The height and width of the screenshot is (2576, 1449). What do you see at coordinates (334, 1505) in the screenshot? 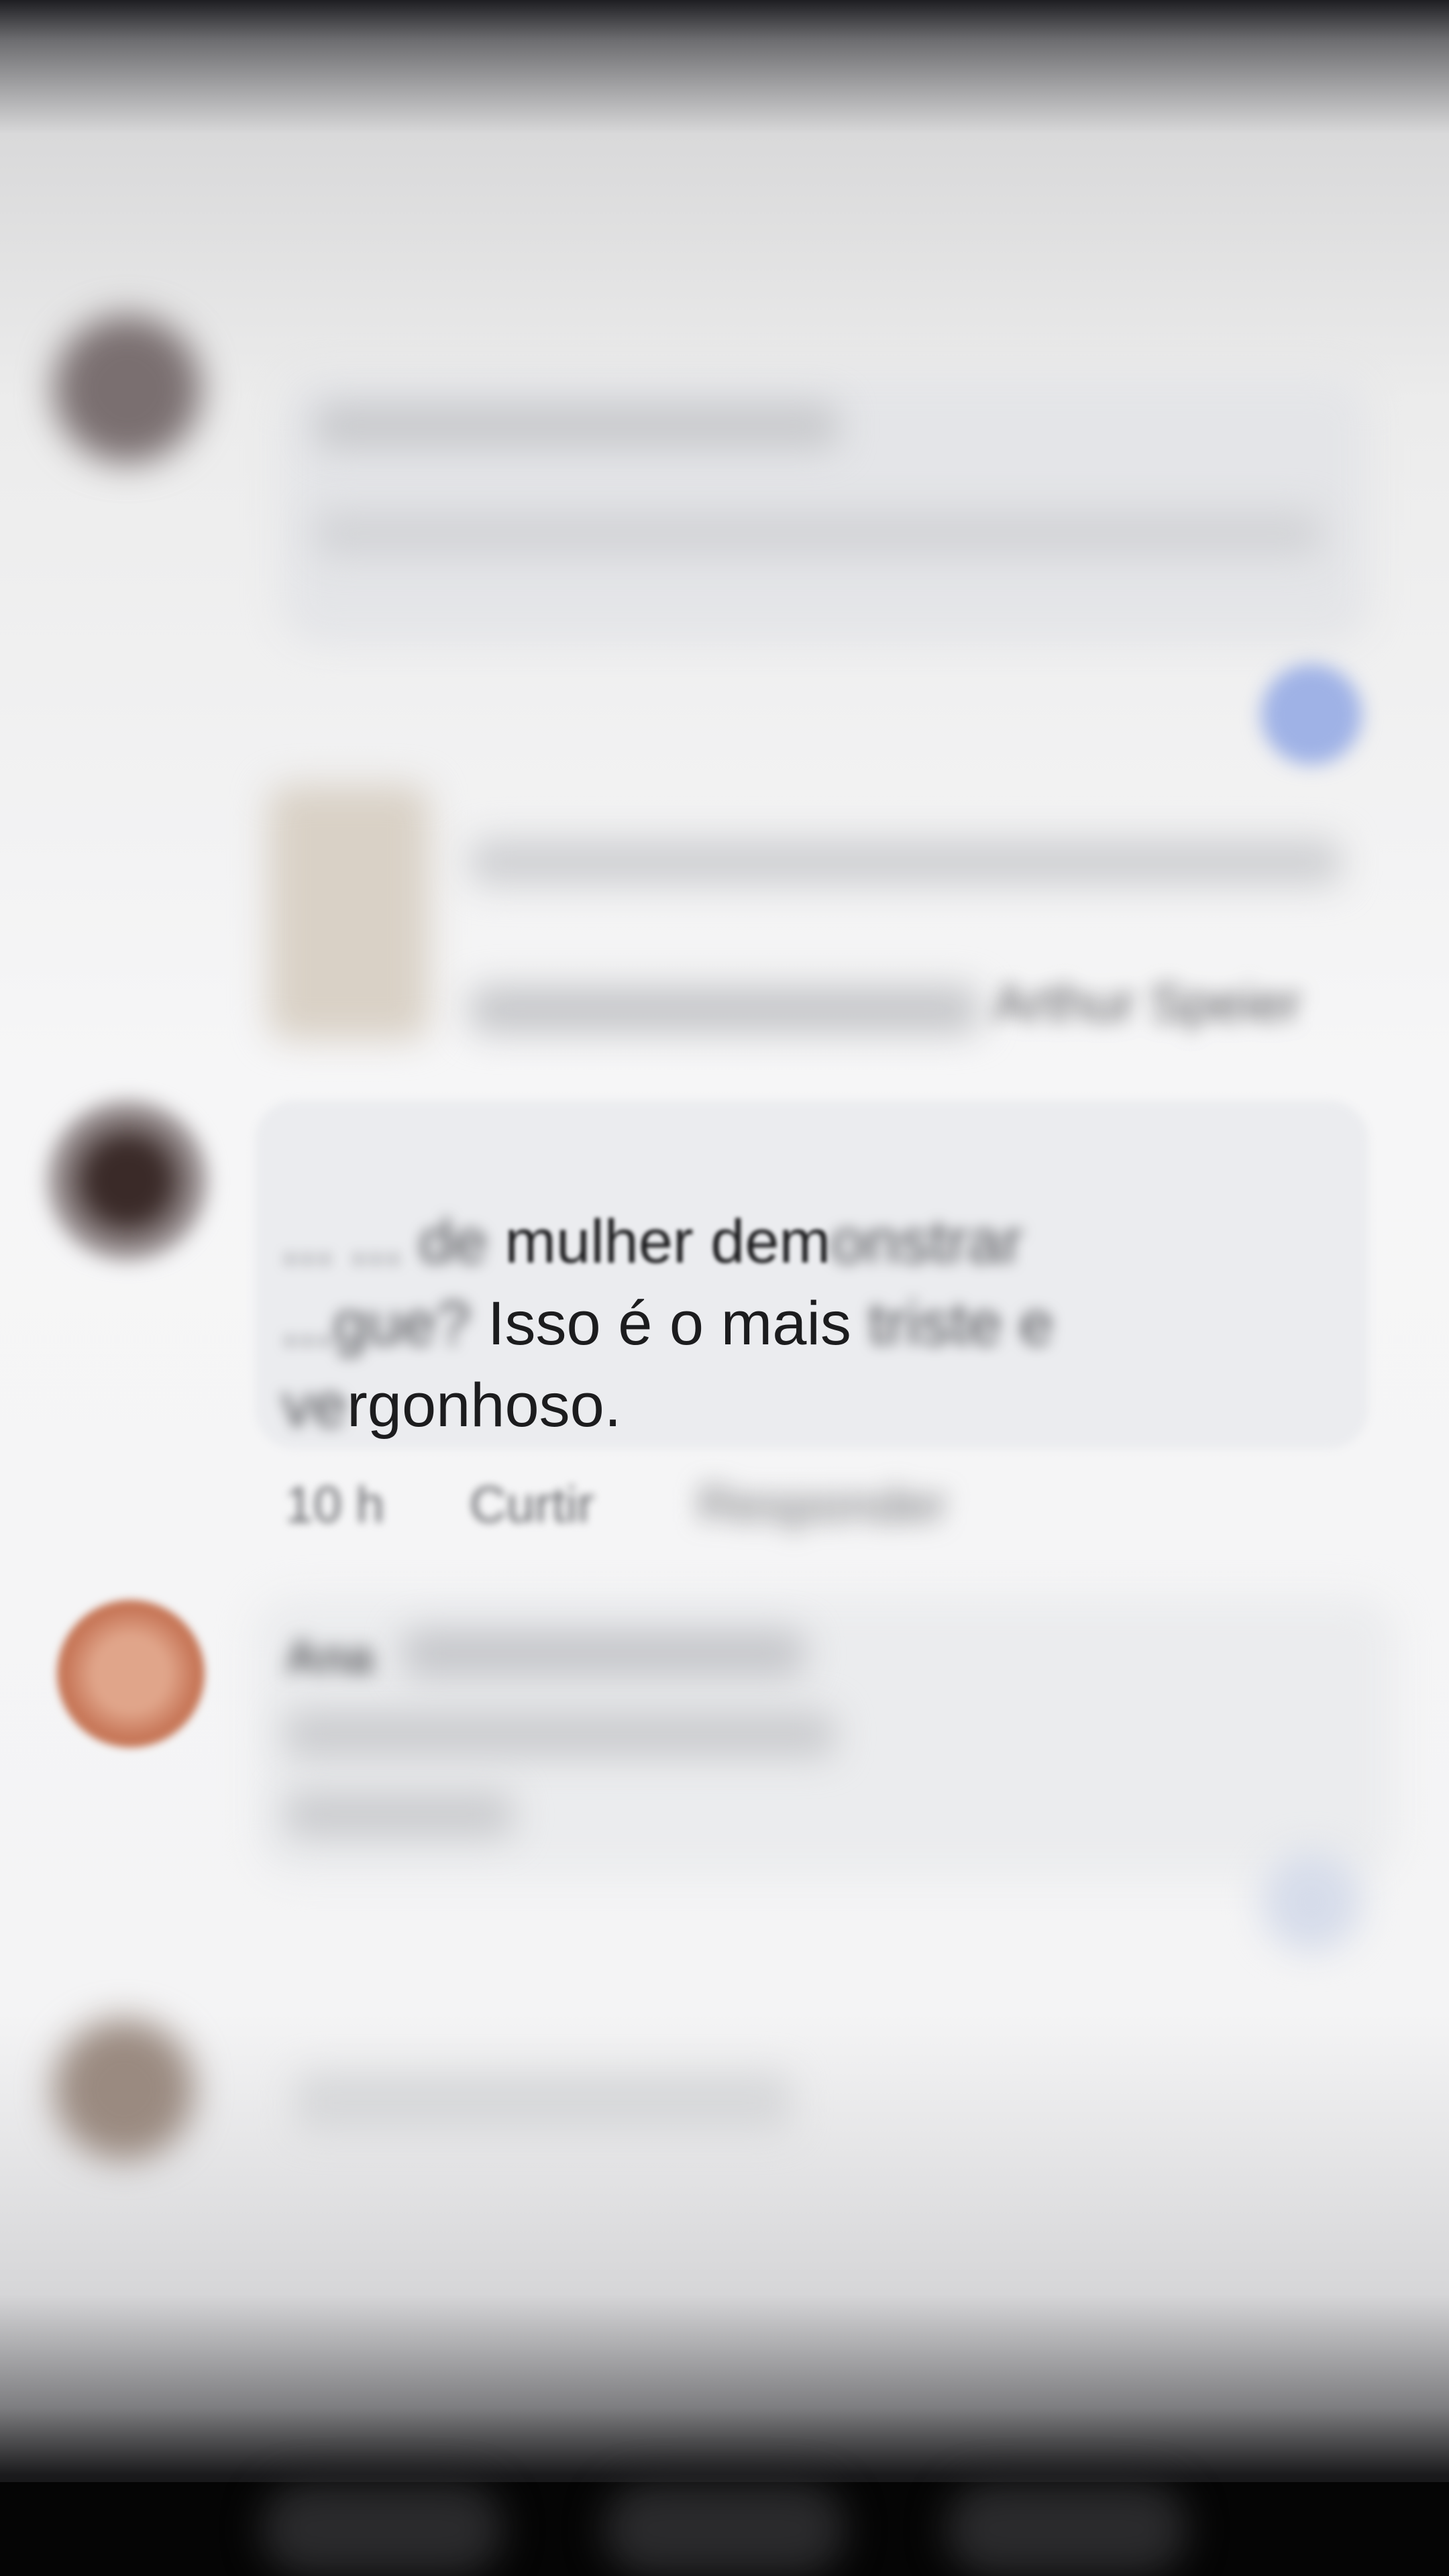
I see `comment-timestamp: 10 h` at bounding box center [334, 1505].